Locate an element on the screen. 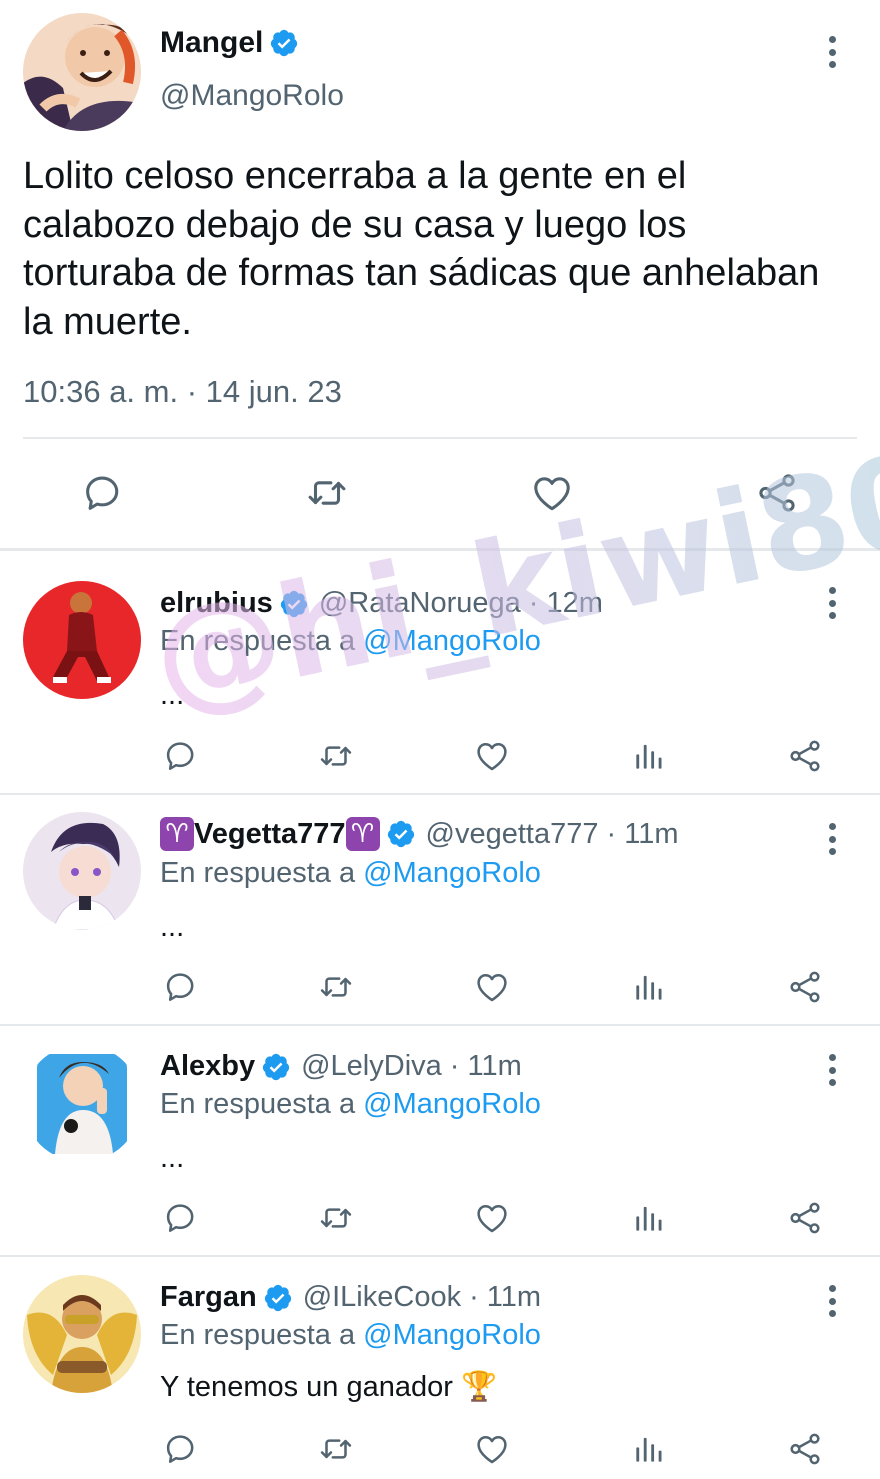  reply-name-row: ♈ Vegetta777 ♈ @vegetta777 · 11m is located at coordinates (419, 834).